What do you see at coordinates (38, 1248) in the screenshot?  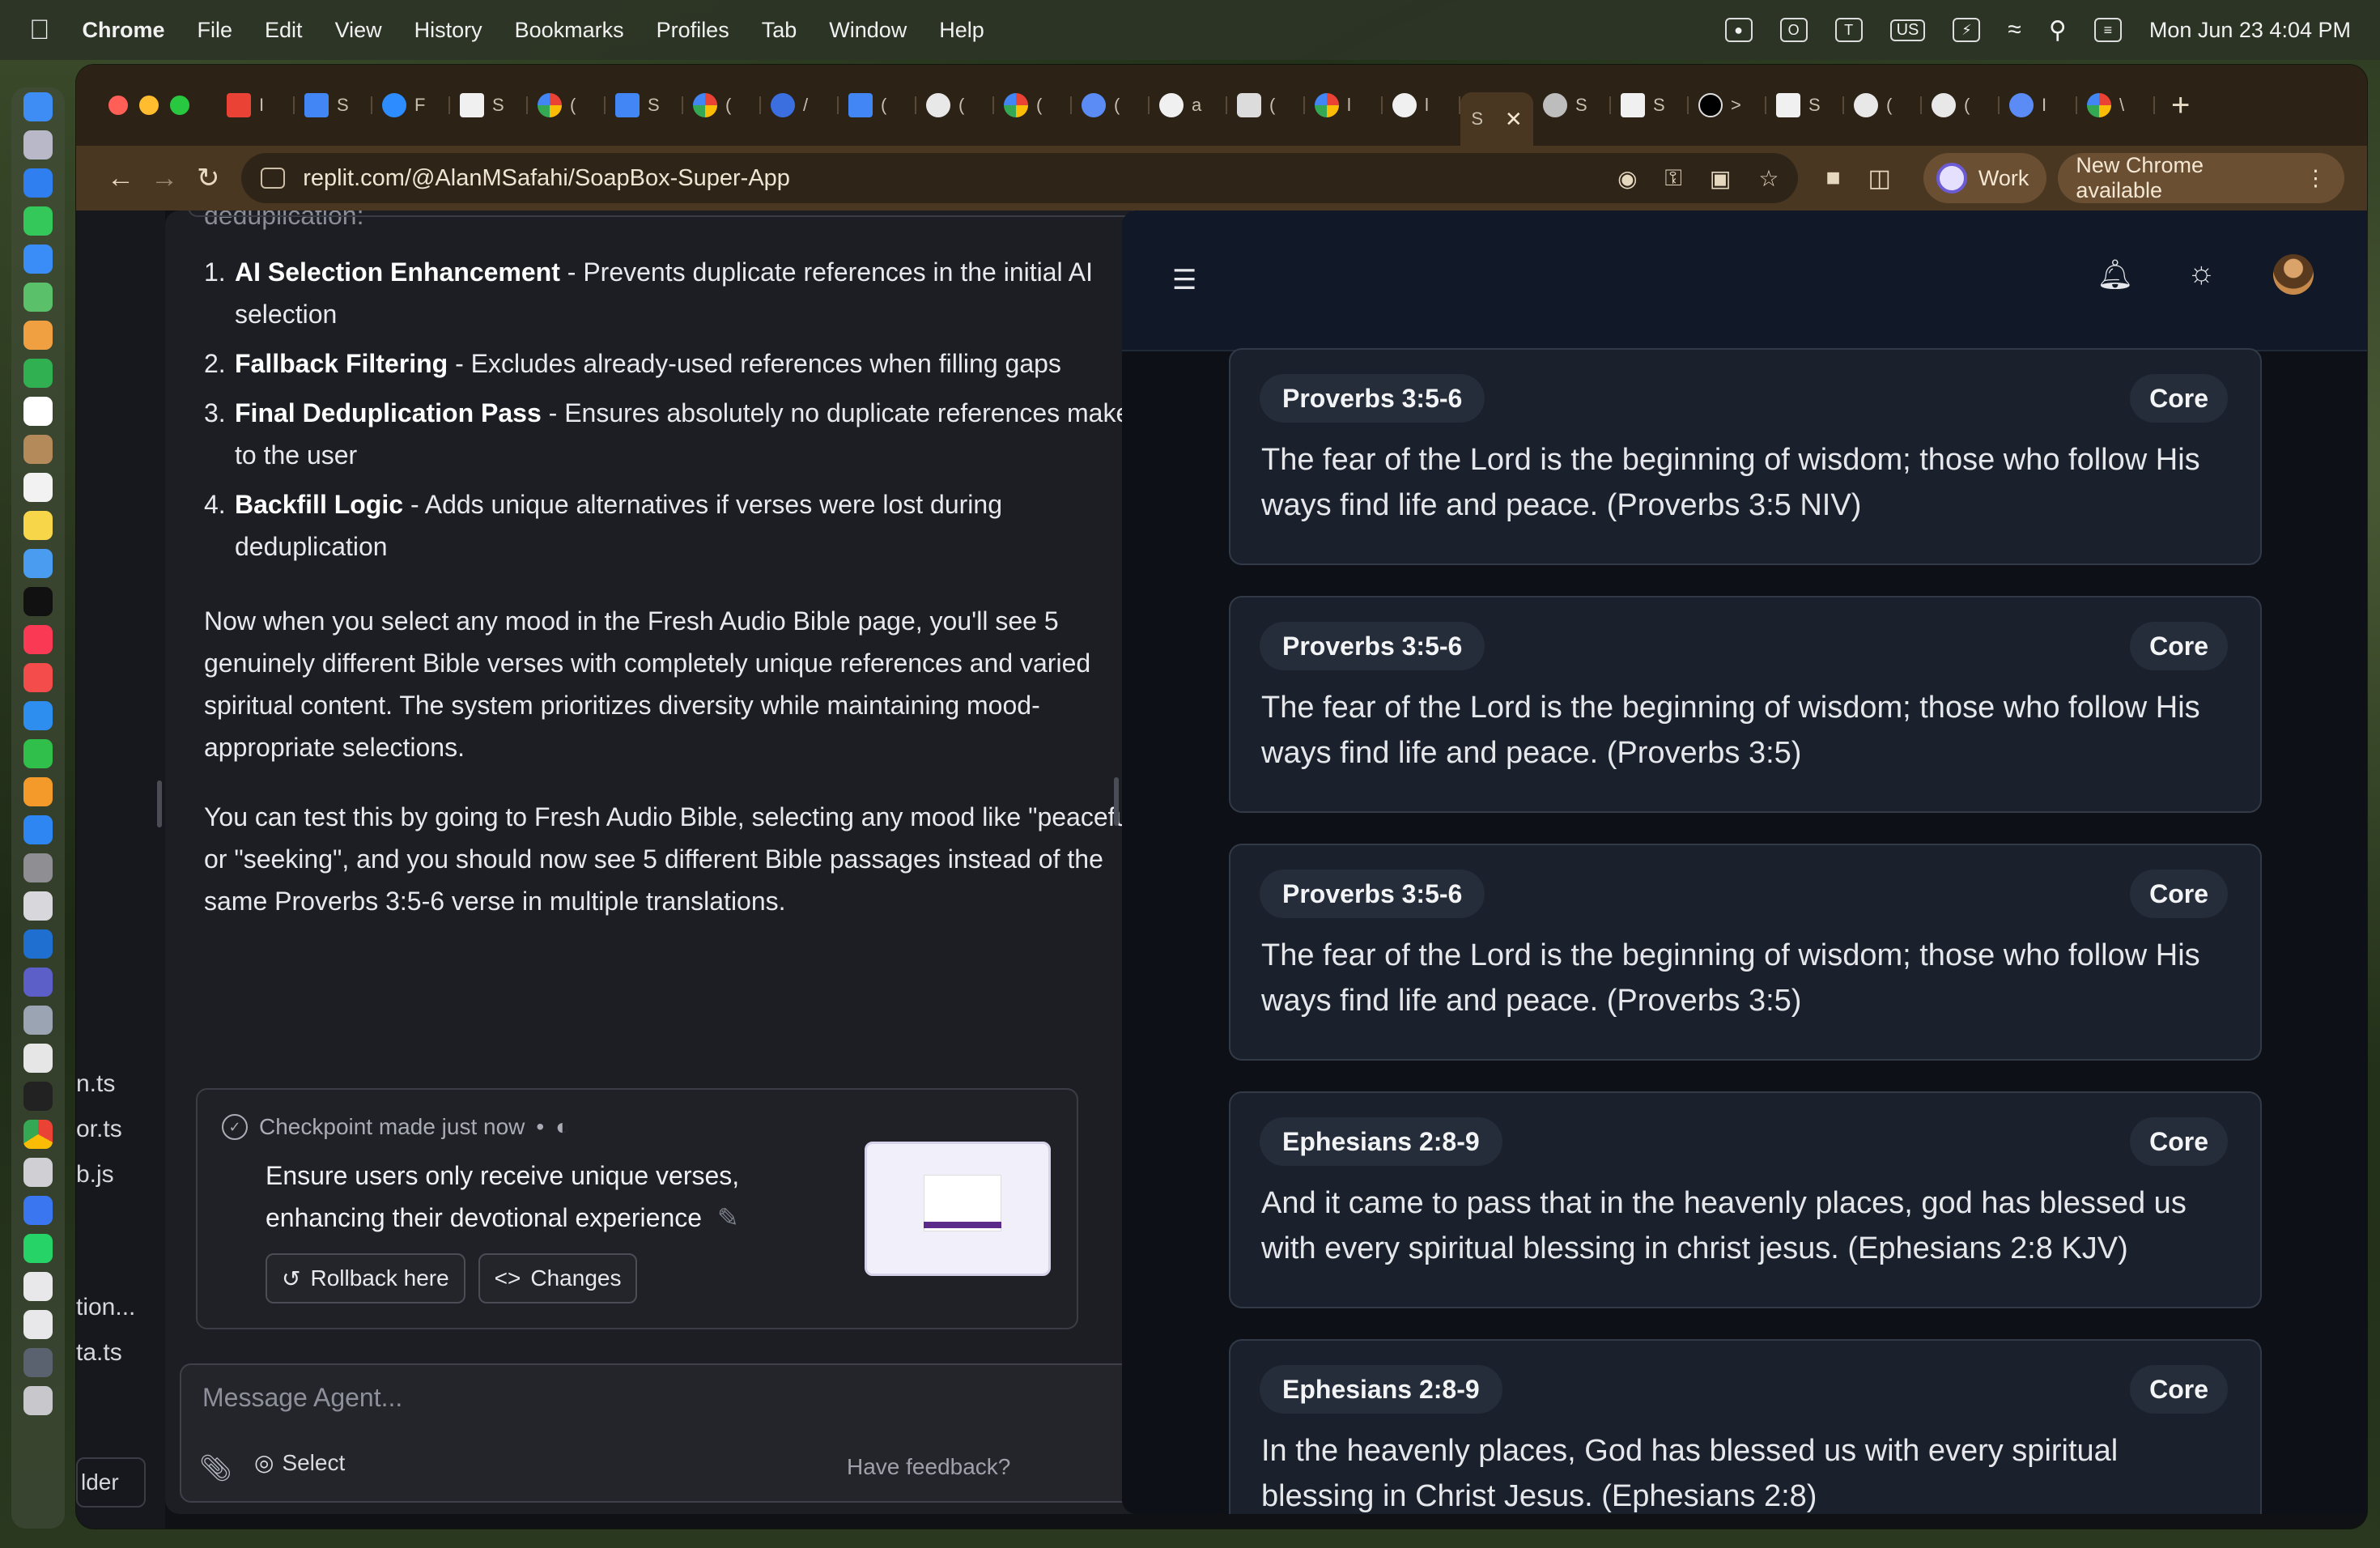 I see `whatsapp-icon` at bounding box center [38, 1248].